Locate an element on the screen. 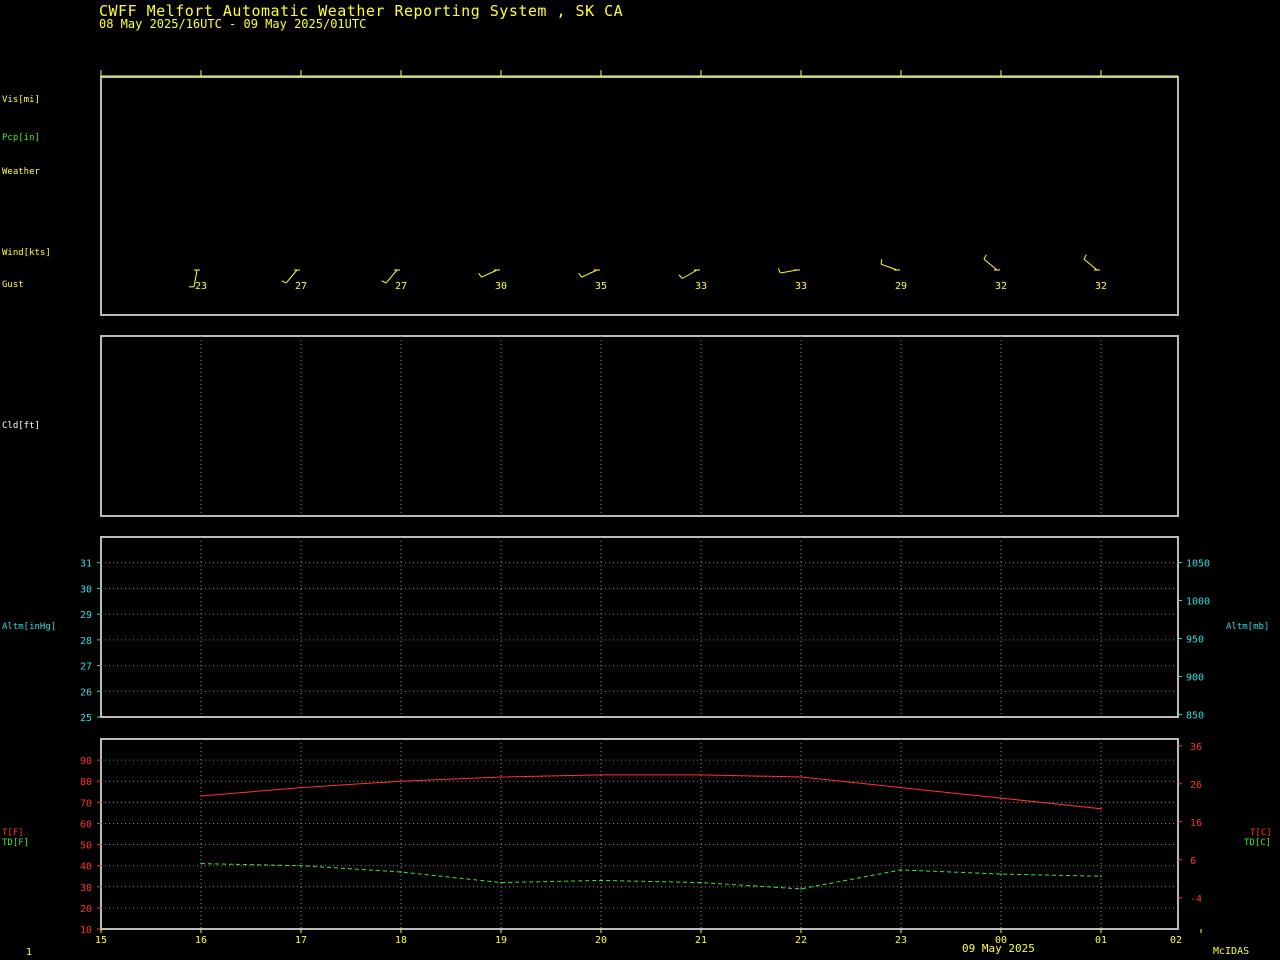  temp-left-label-20: 20 is located at coordinates (86, 909).